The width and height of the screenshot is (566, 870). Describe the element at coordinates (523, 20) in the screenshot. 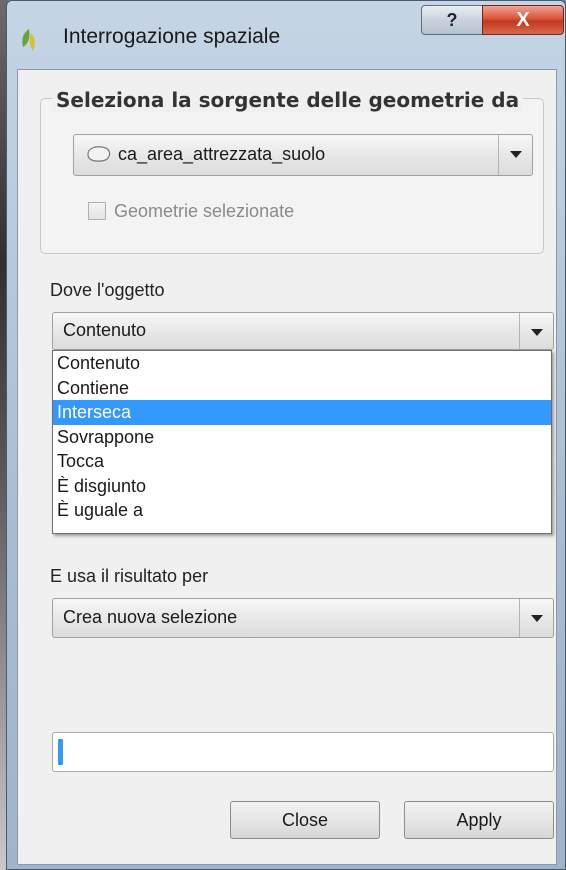

I see `window-close-button: X` at that location.